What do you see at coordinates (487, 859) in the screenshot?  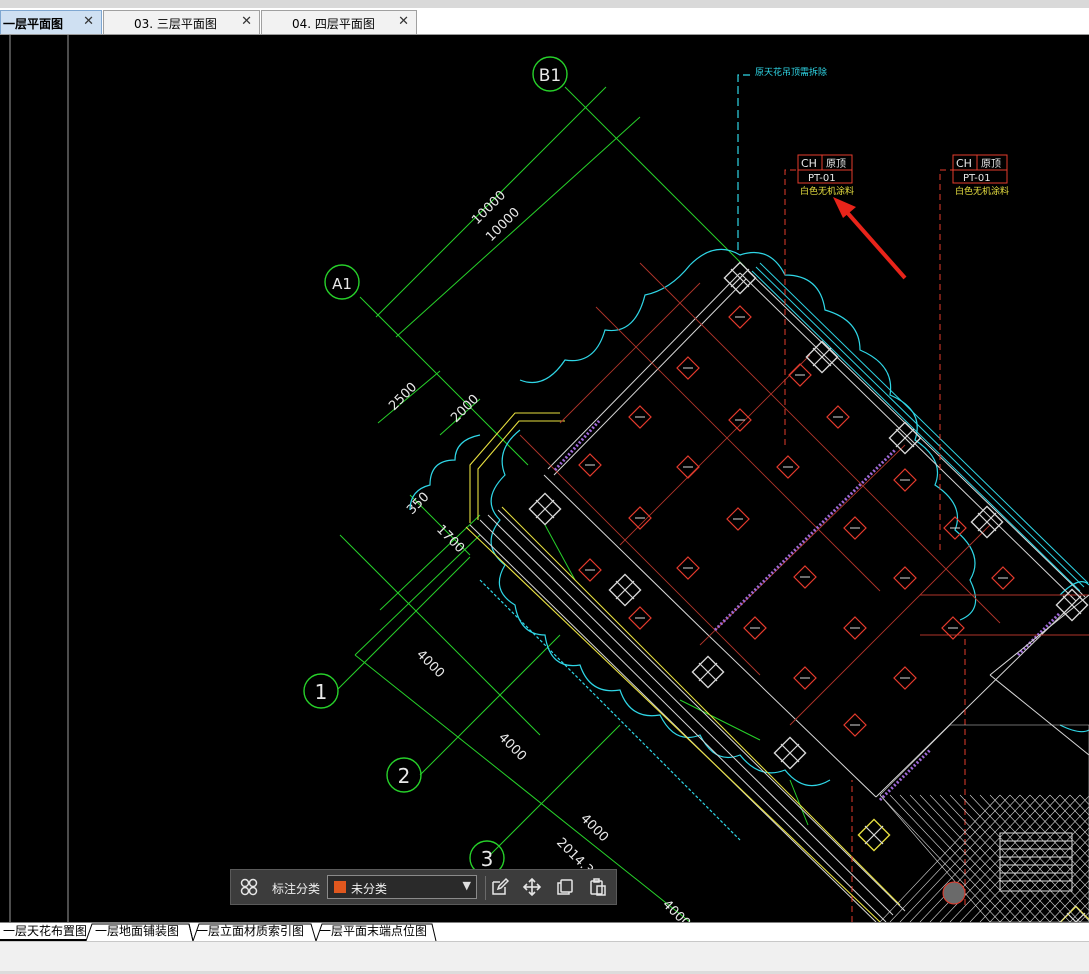 I see `grid-label: 3` at bounding box center [487, 859].